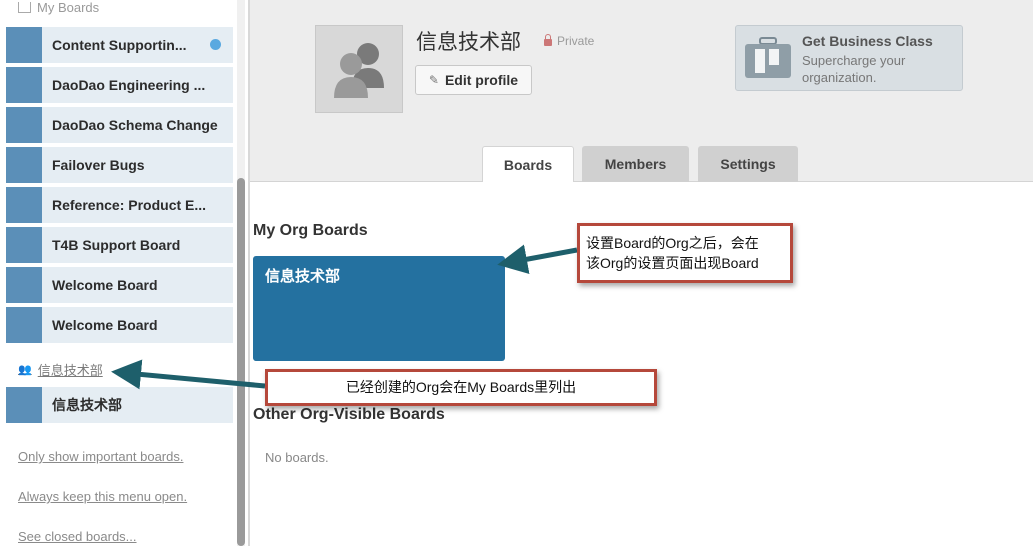 The image size is (1033, 546). Describe the element at coordinates (303, 276) in the screenshot. I see `board-tile-title: 信息技术部` at that location.